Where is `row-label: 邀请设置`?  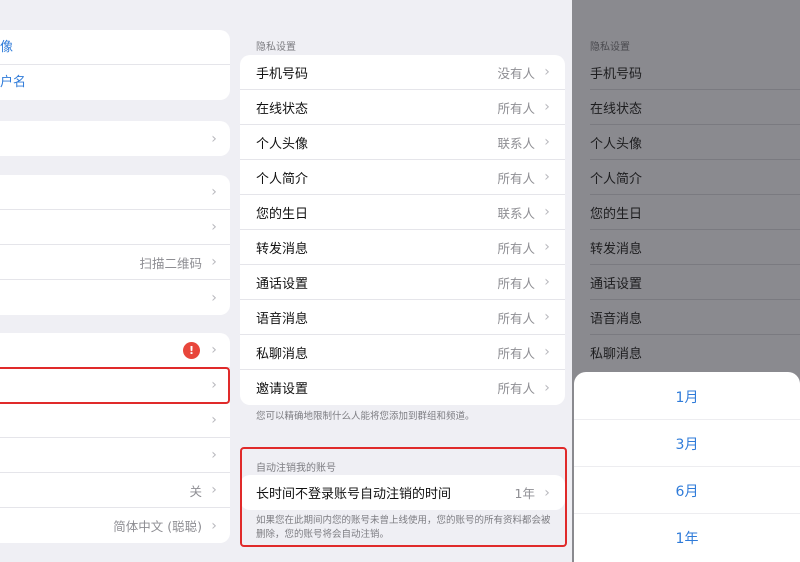
row-label: 邀请设置 is located at coordinates (282, 389).